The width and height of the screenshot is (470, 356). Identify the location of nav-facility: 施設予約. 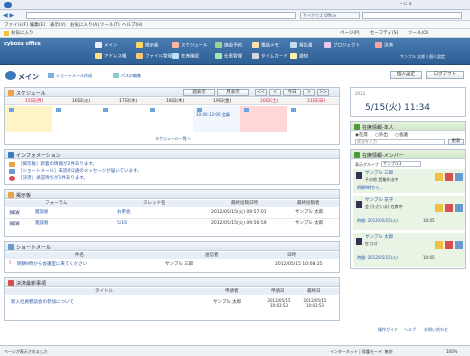
(228, 45).